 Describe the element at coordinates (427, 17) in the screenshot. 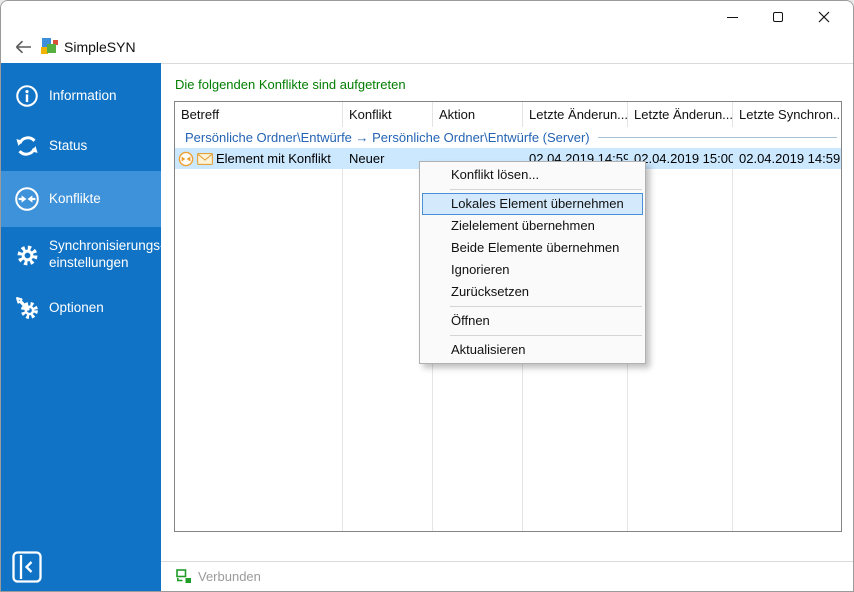

I see `title-bar` at that location.